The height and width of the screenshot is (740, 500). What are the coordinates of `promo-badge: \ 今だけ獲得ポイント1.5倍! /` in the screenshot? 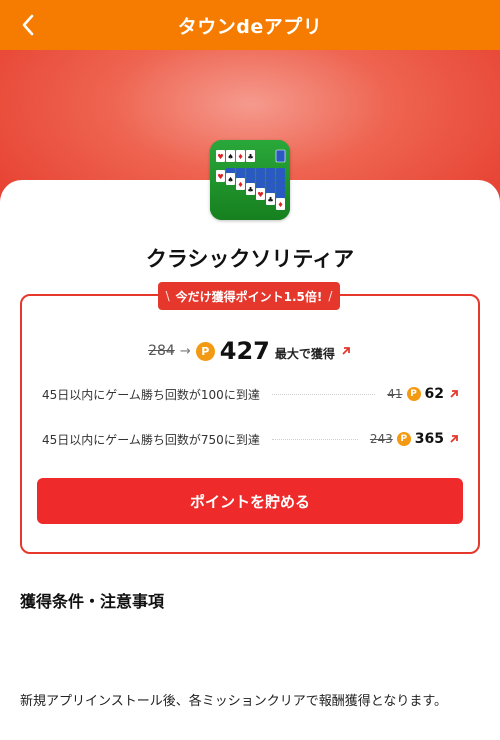 It's located at (249, 296).